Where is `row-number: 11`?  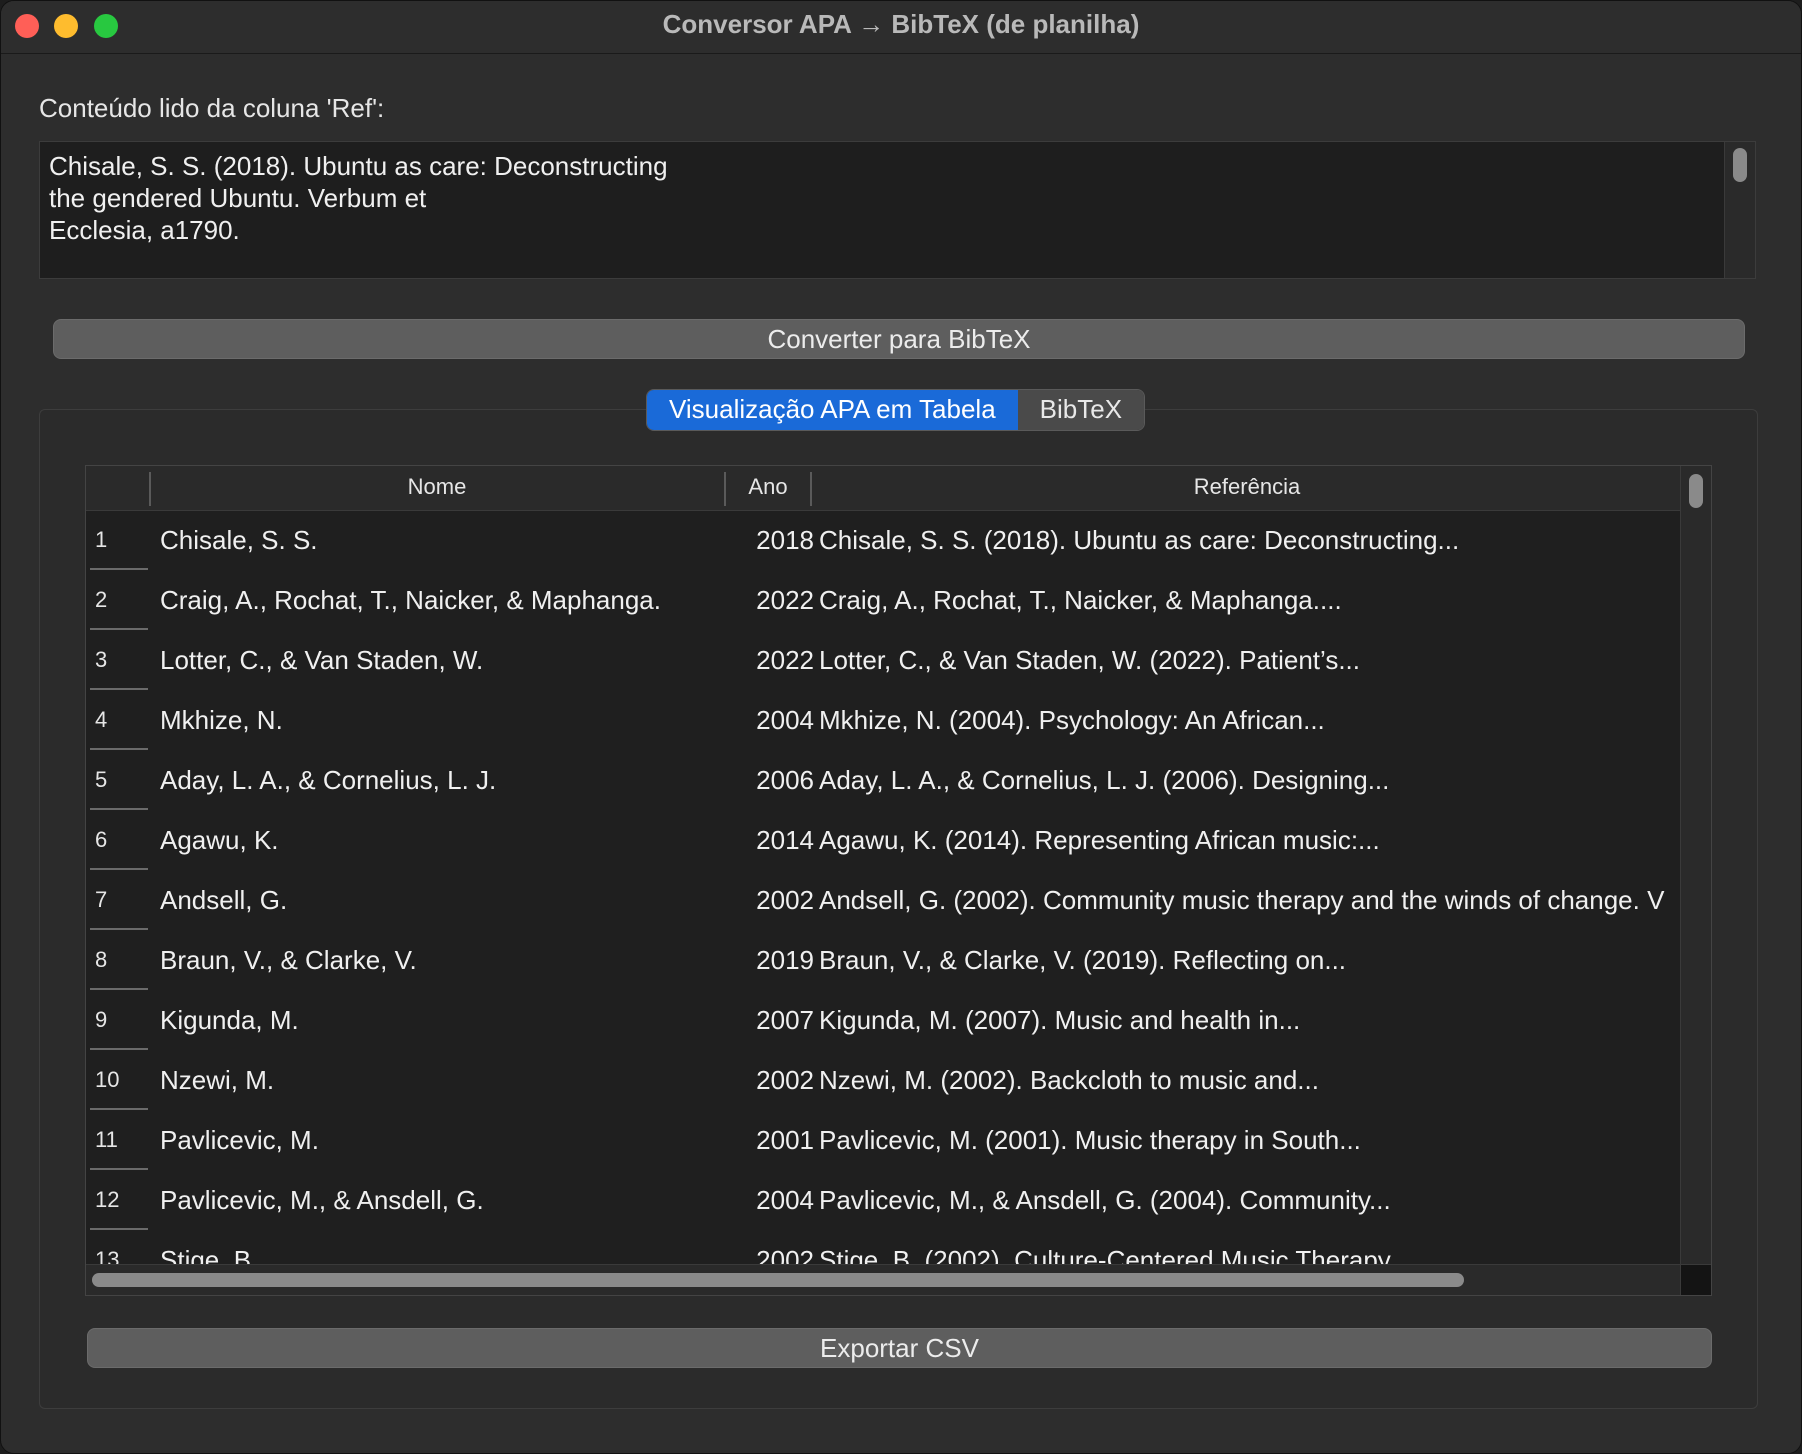 row-number: 11 is located at coordinates (106, 1139).